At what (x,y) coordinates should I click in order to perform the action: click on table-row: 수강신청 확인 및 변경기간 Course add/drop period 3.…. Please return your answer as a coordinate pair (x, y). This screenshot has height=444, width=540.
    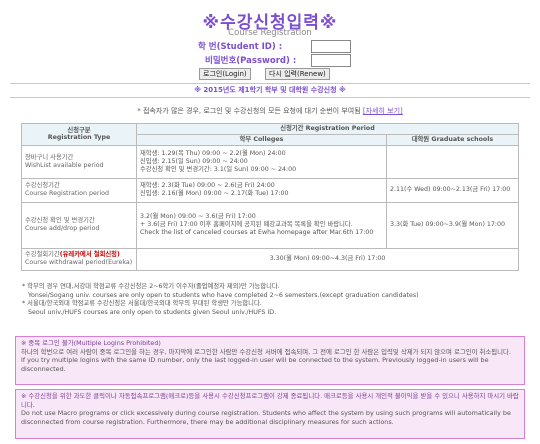
    Looking at the image, I should click on (270, 225).